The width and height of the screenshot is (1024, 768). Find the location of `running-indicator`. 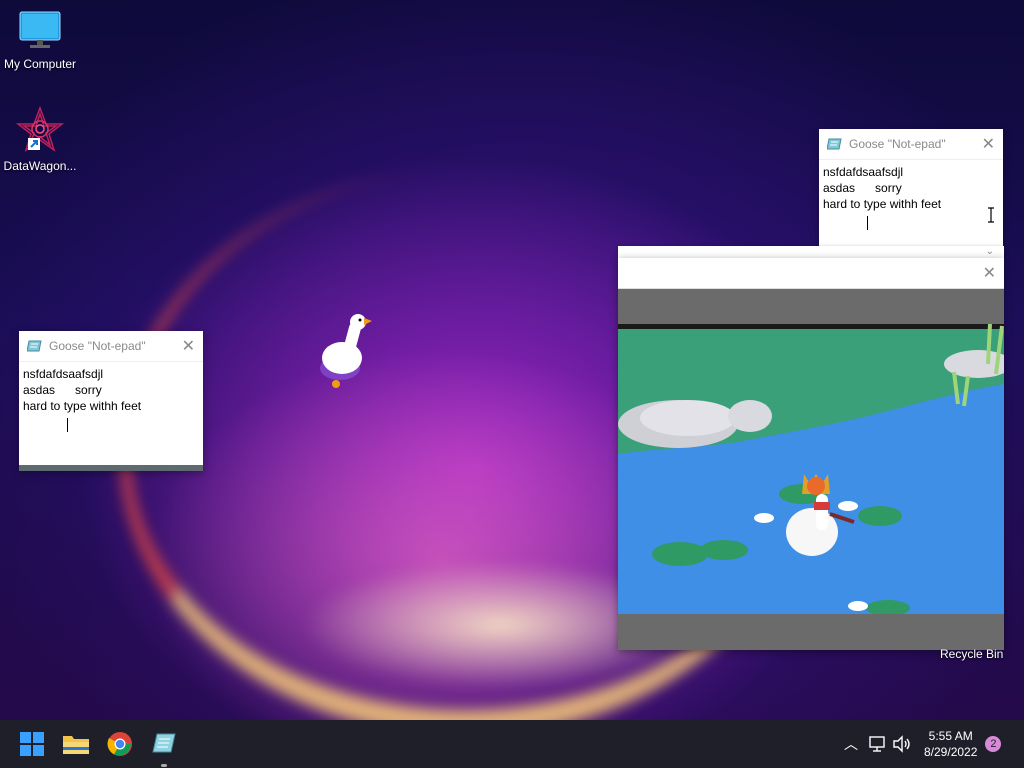

running-indicator is located at coordinates (164, 765).